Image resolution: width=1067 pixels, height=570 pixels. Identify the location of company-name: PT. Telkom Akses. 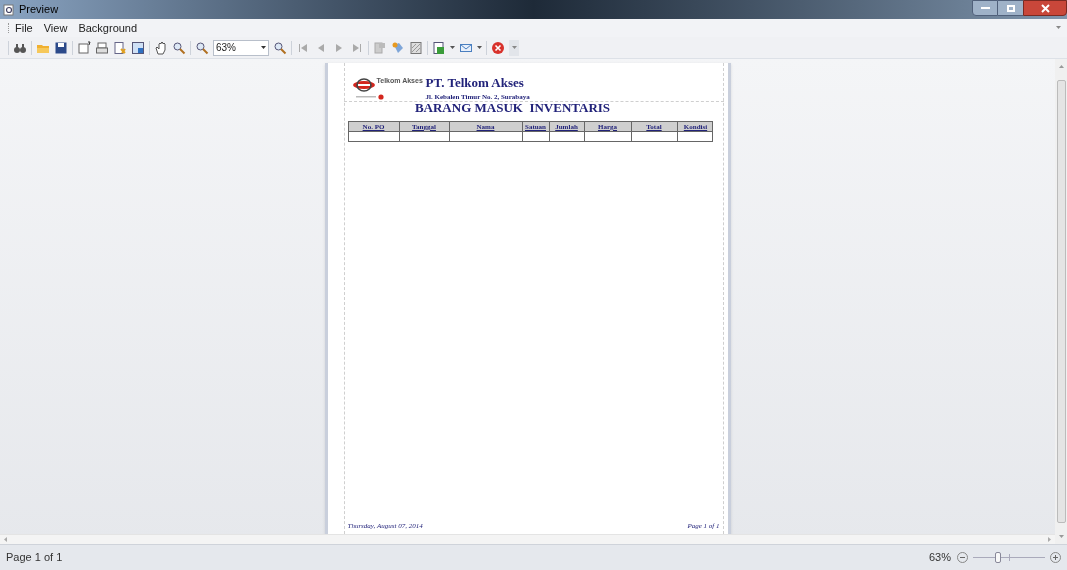
(475, 82).